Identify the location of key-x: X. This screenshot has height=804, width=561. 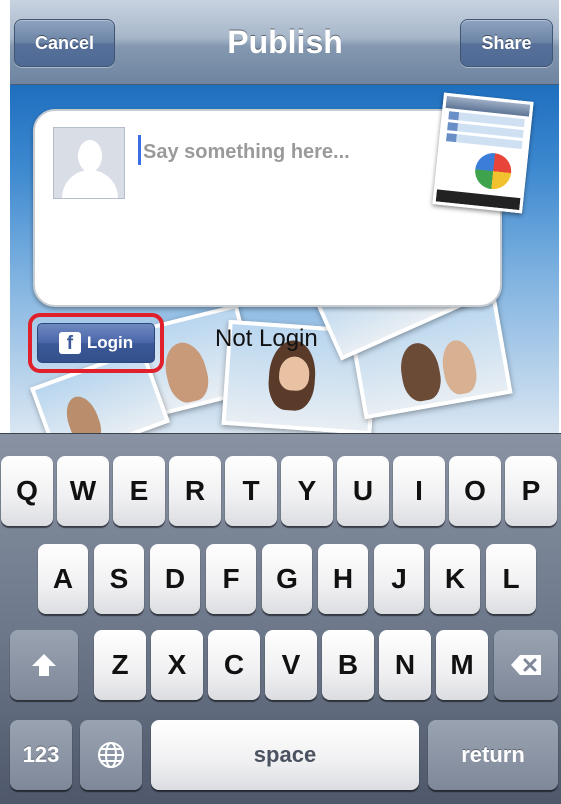
(177, 665).